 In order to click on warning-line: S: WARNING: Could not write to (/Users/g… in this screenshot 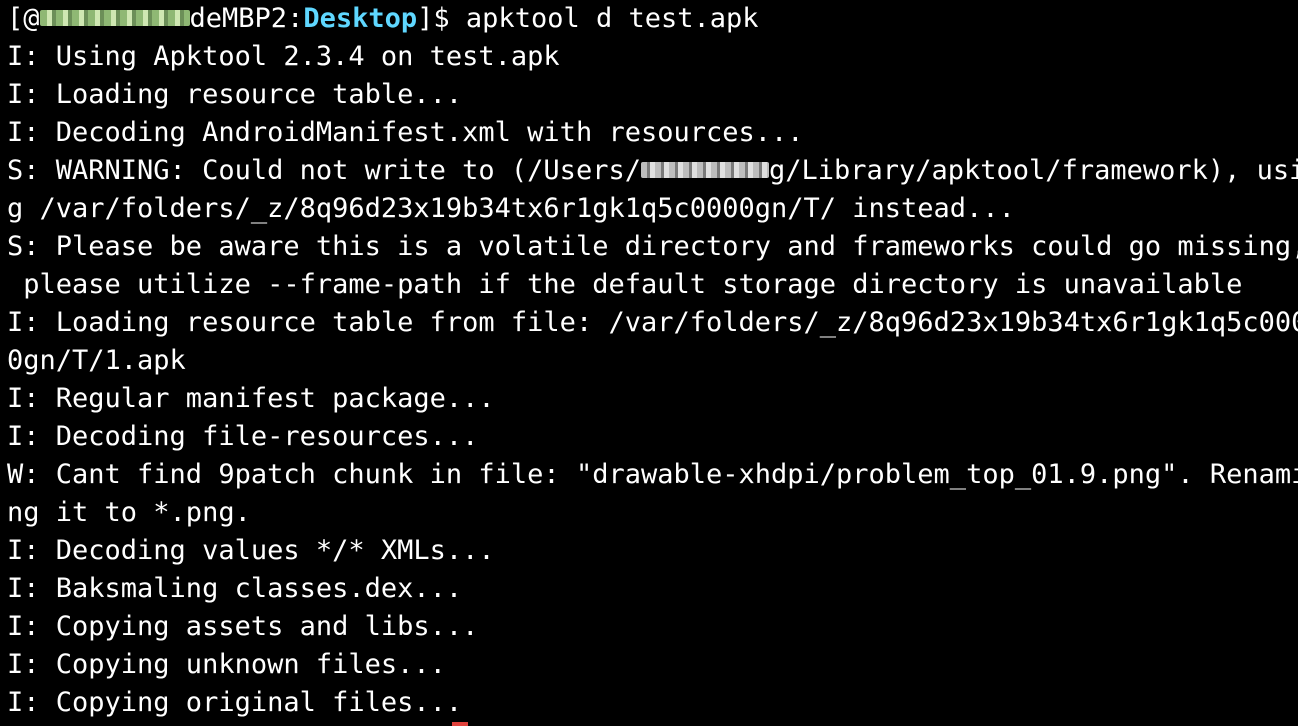, I will do `click(652, 171)`.